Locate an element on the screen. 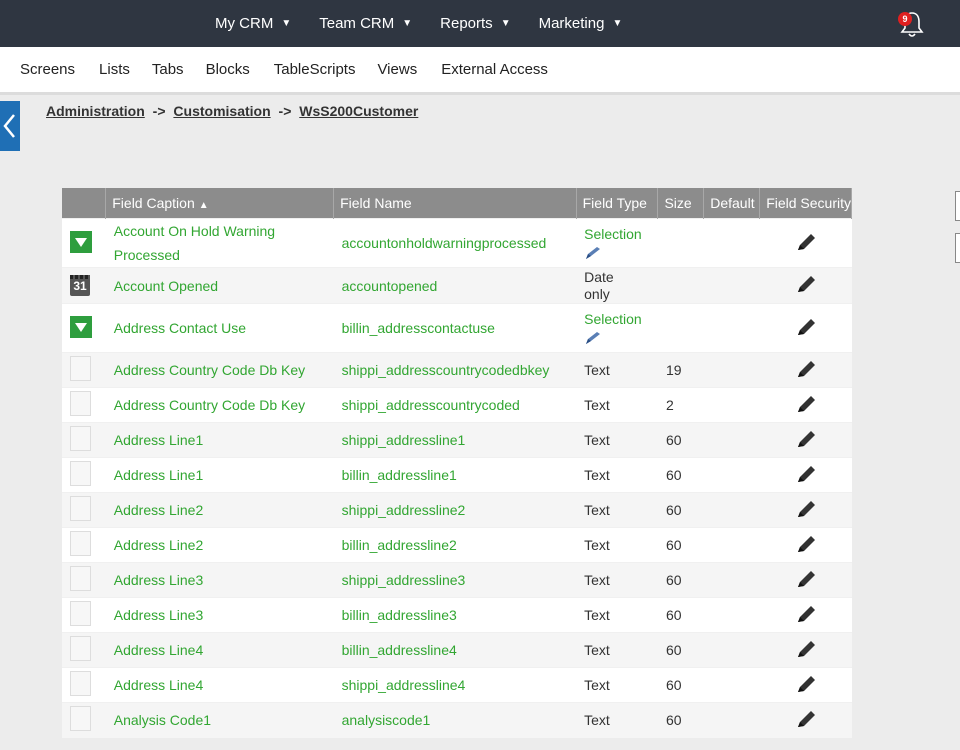  field-name-link: billin_addresscontactuse is located at coordinates (455, 328).